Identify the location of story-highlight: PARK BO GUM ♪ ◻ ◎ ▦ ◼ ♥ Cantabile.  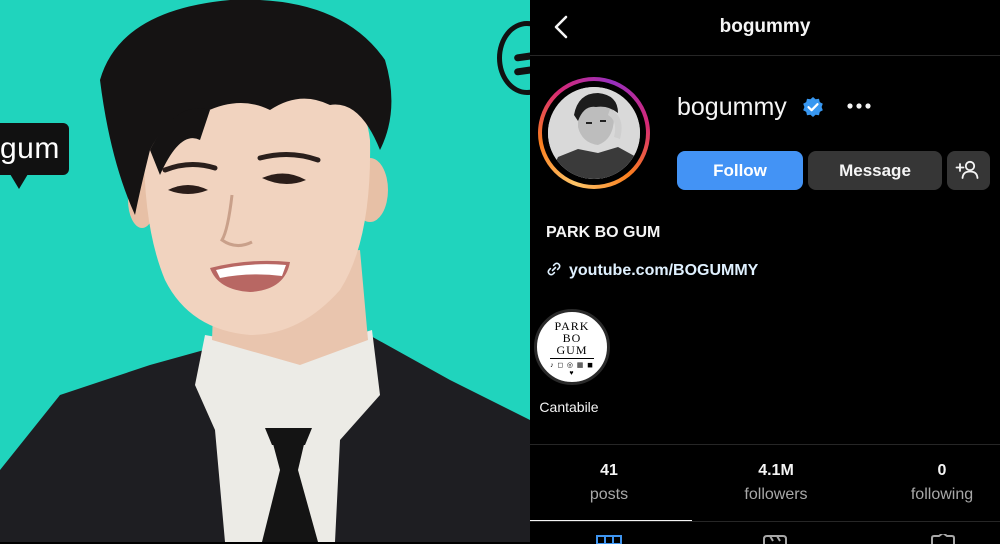
(572, 362).